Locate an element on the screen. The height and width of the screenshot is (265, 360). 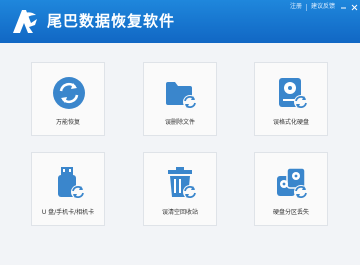
register-link: 注册 is located at coordinates (296, 7).